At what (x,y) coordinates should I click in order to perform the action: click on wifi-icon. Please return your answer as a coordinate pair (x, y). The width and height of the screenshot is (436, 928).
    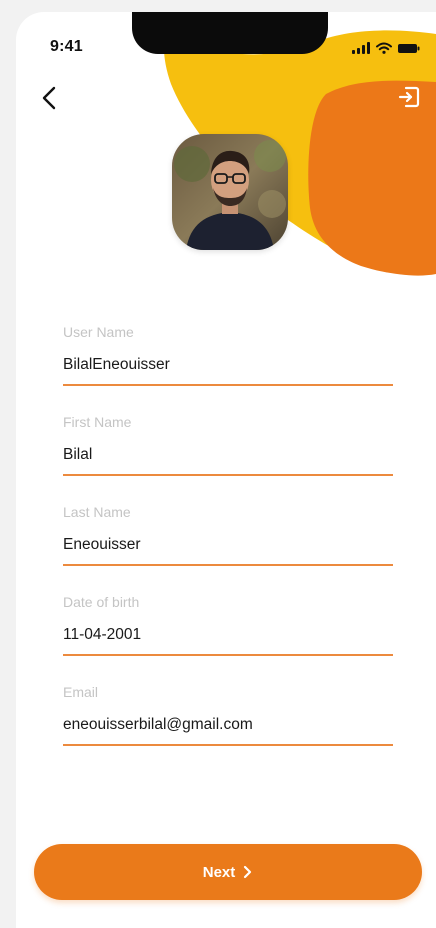
    Looking at the image, I should click on (384, 48).